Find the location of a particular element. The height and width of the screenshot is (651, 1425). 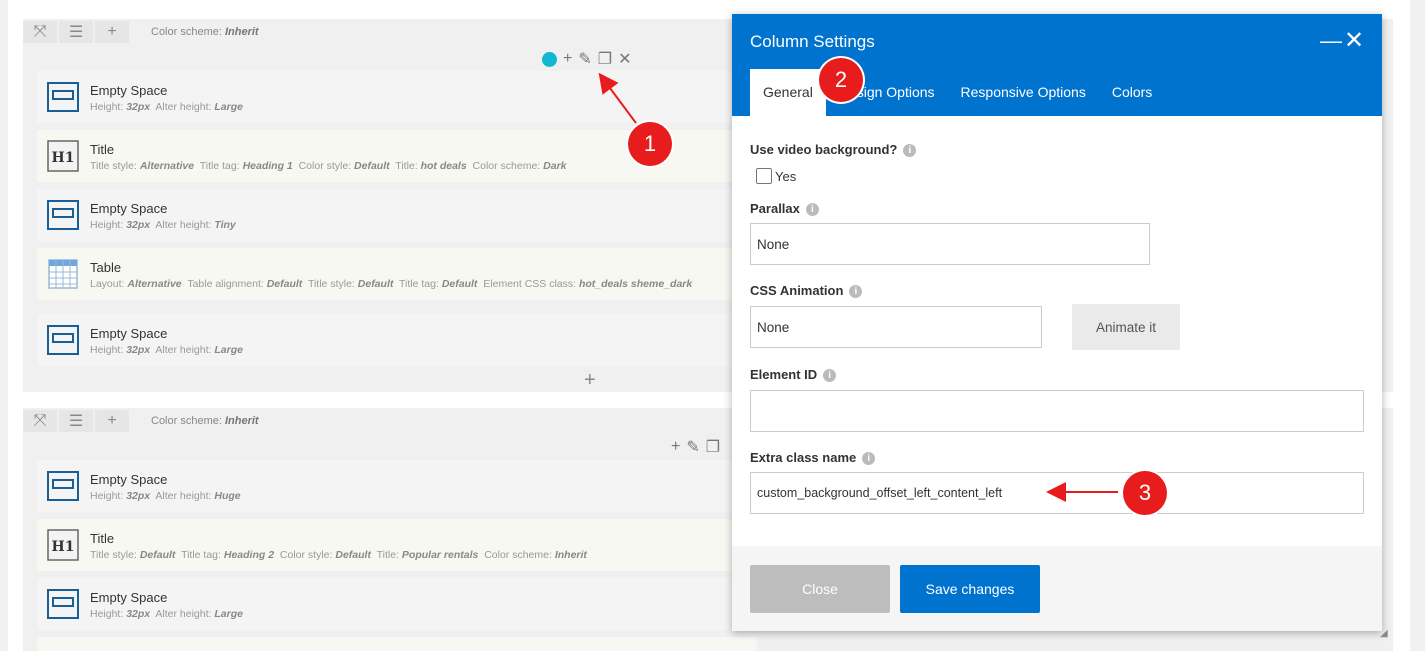

annotation-badge-1: 1 is located at coordinates (650, 144).